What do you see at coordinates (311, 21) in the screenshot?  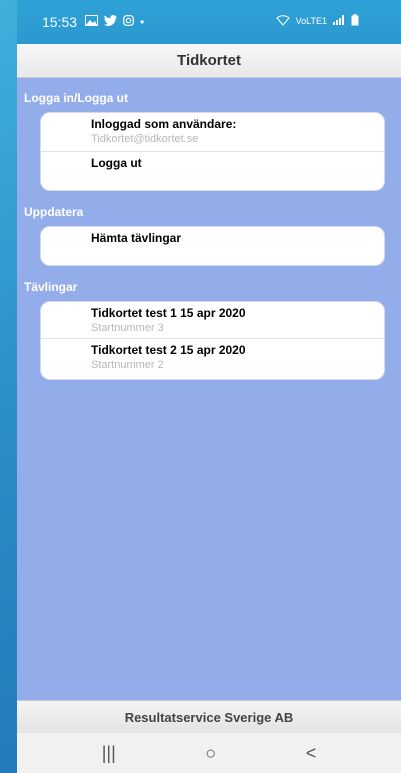 I see `volte-icon: VoLTE1` at bounding box center [311, 21].